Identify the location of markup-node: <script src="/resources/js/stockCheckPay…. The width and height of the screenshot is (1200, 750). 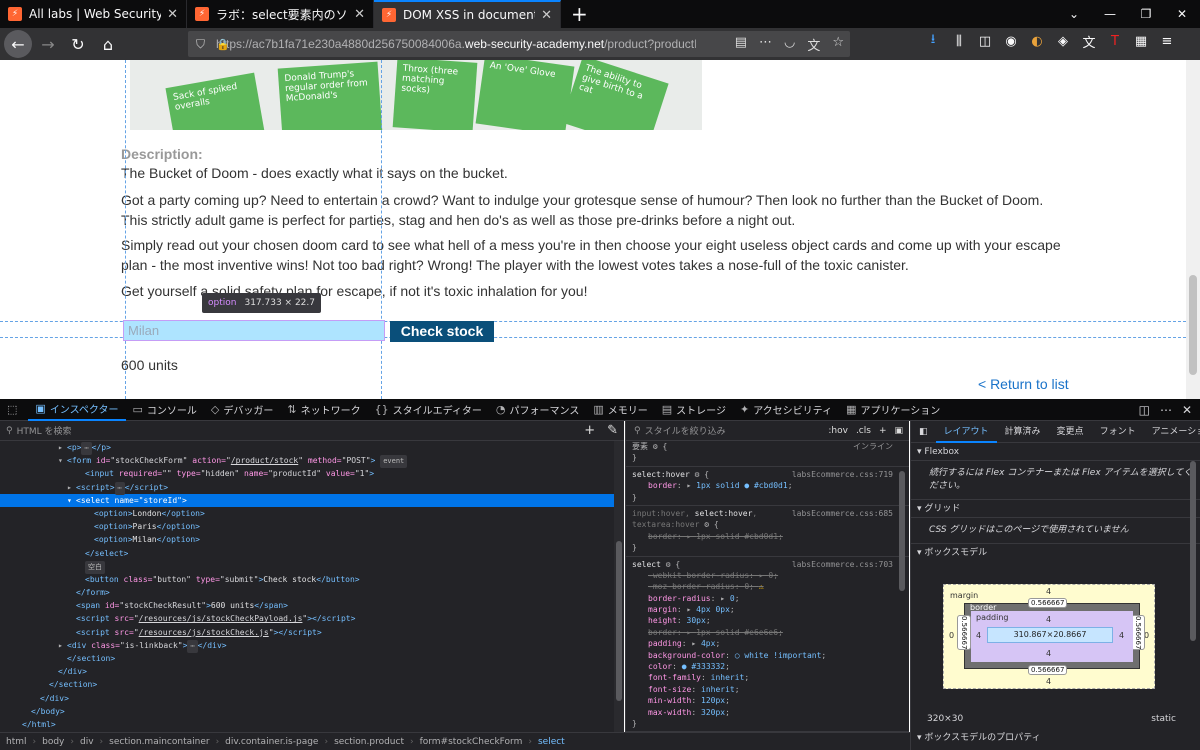
(312, 618).